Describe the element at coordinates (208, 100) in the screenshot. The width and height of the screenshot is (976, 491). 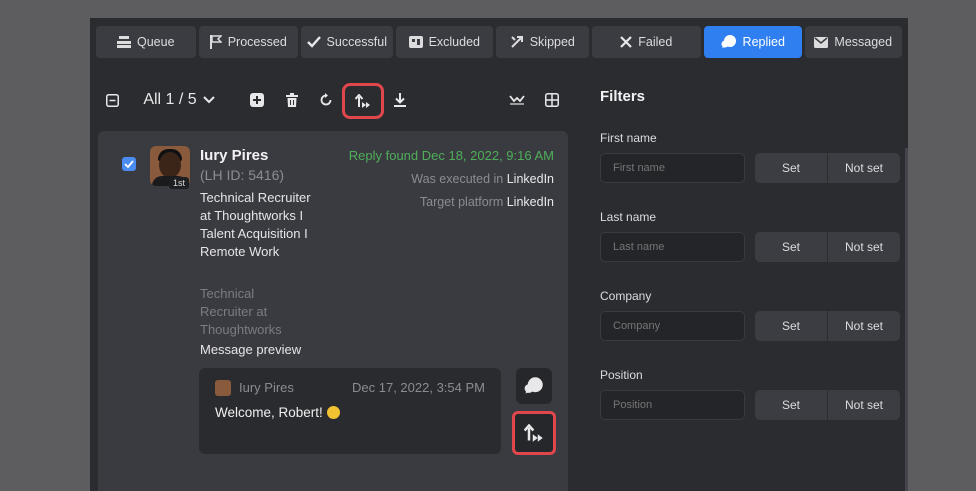
I see `chevron-down-icon` at that location.